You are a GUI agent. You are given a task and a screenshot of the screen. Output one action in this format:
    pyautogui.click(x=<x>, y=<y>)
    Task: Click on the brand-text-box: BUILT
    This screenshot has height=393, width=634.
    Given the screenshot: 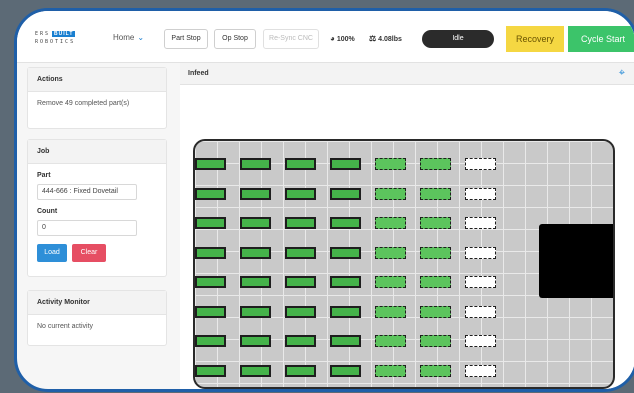 What is the action you would take?
    pyautogui.click(x=64, y=34)
    